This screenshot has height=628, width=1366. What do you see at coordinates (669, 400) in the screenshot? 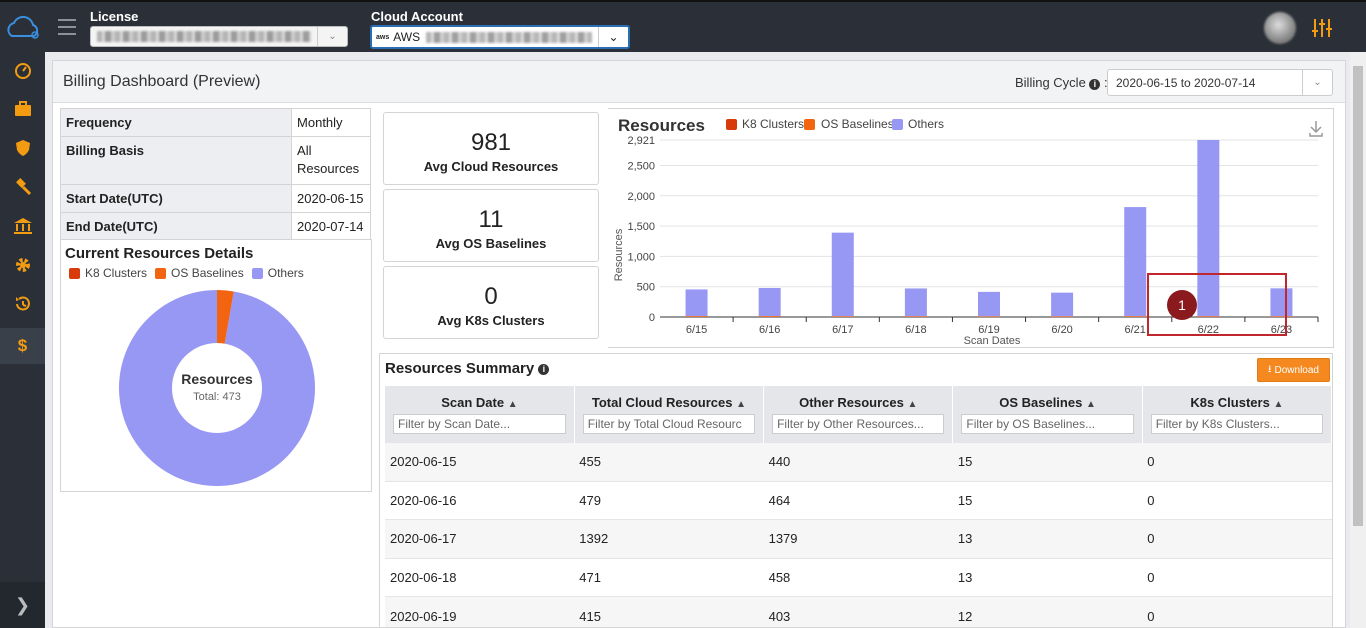
I see `column-header-total-cloud-resources: Total Cloud Resources ▲︎` at bounding box center [669, 400].